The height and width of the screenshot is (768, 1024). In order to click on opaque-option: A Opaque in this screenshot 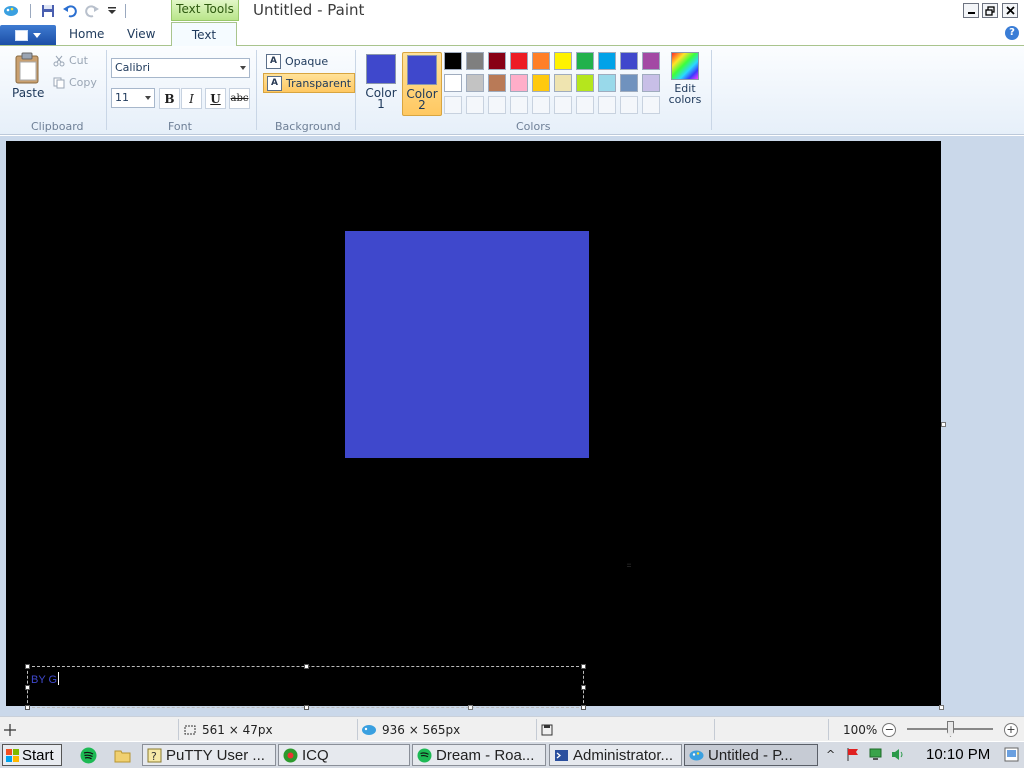, I will do `click(297, 61)`.